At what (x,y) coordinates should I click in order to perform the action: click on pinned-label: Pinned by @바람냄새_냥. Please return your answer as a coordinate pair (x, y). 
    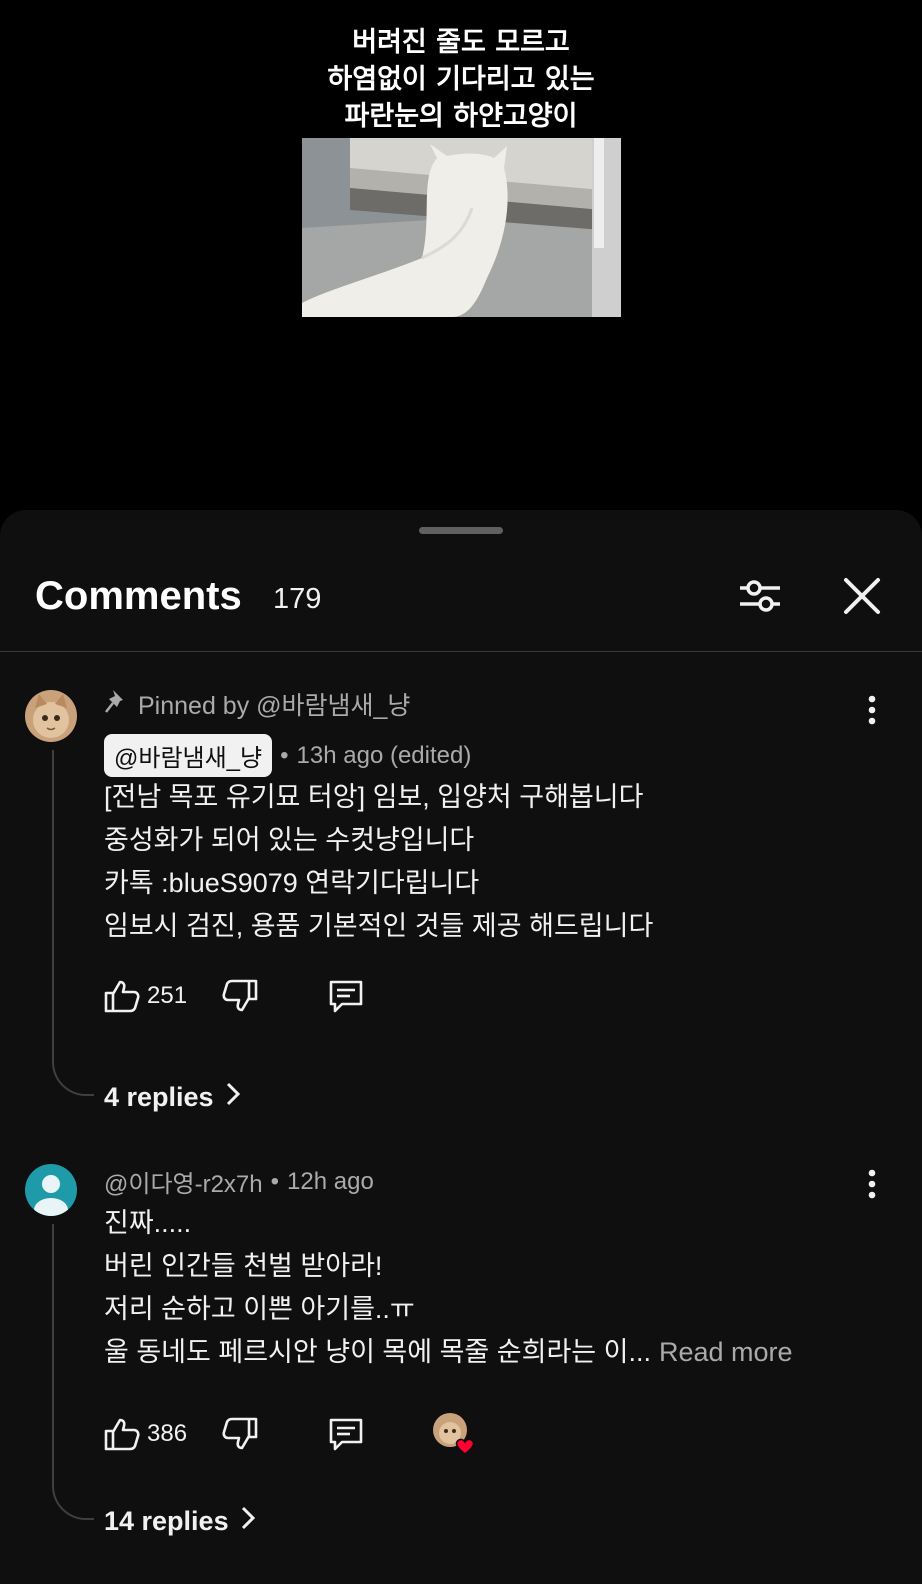
    Looking at the image, I should click on (257, 704).